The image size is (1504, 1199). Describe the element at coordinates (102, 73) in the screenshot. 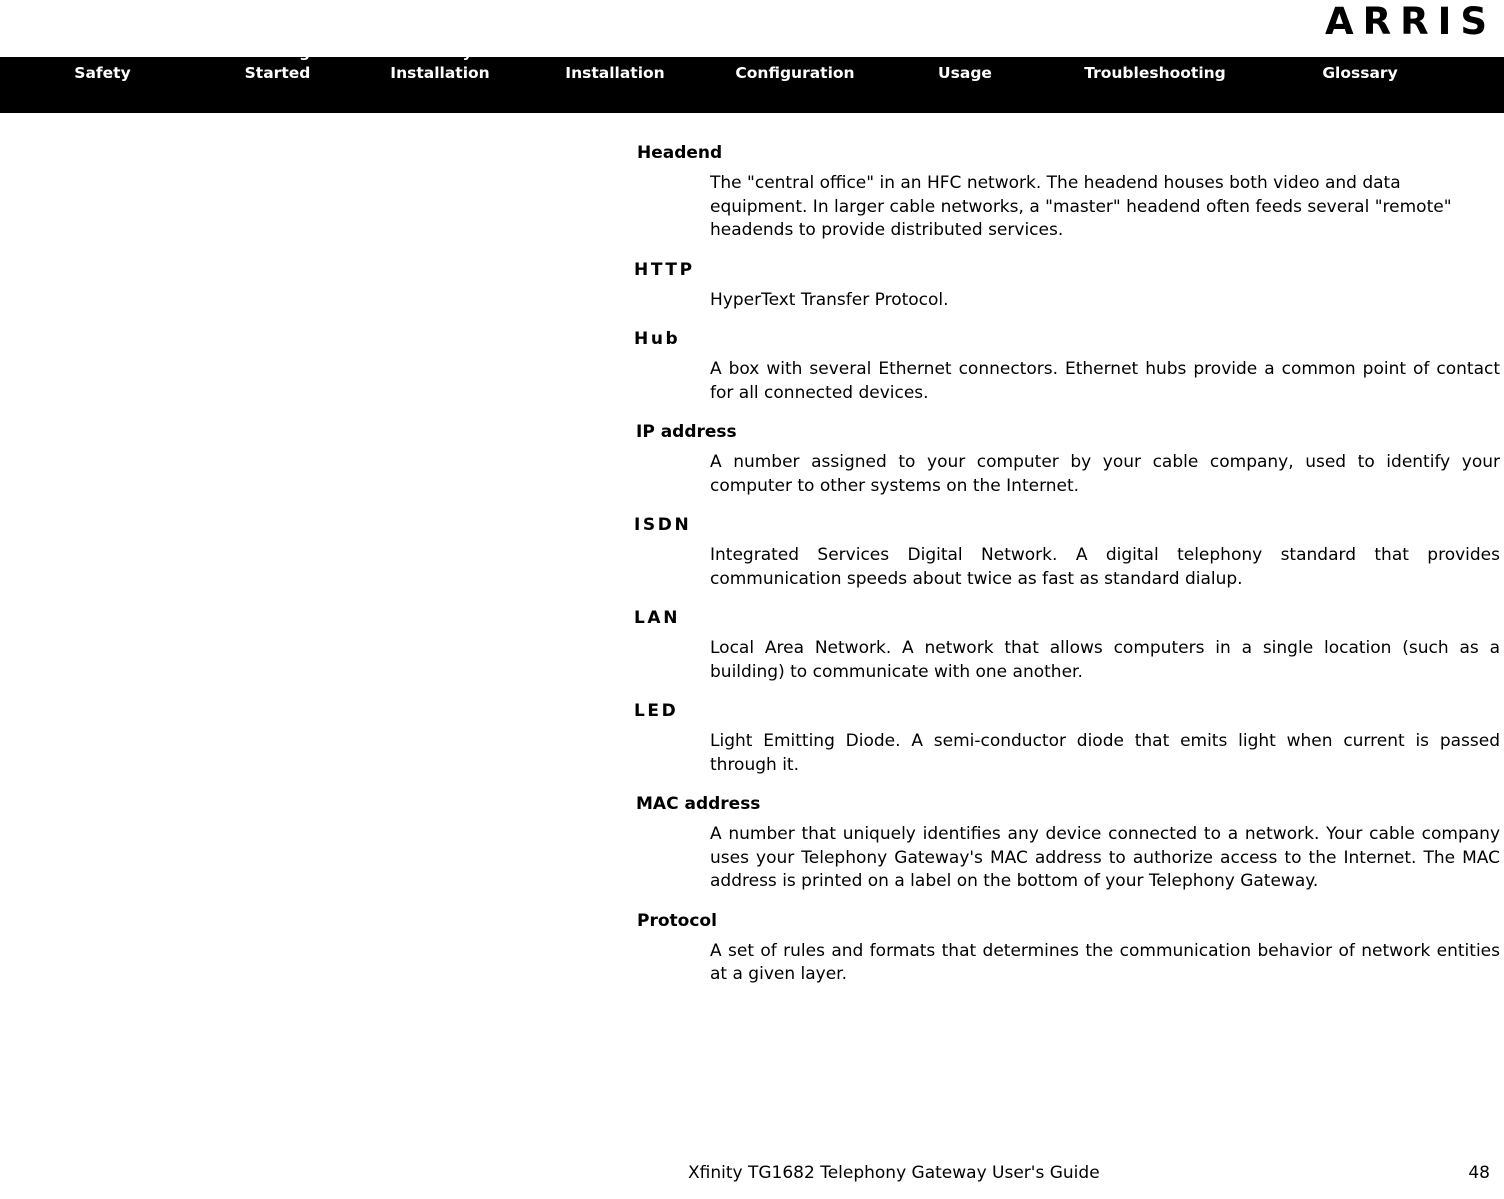

I see `nav-item-label: Safety` at that location.